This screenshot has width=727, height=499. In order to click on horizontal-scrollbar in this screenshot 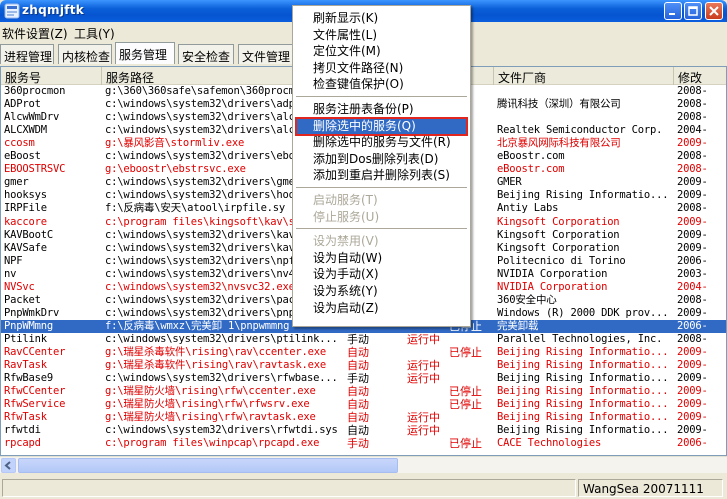, I will do `click(363, 464)`.